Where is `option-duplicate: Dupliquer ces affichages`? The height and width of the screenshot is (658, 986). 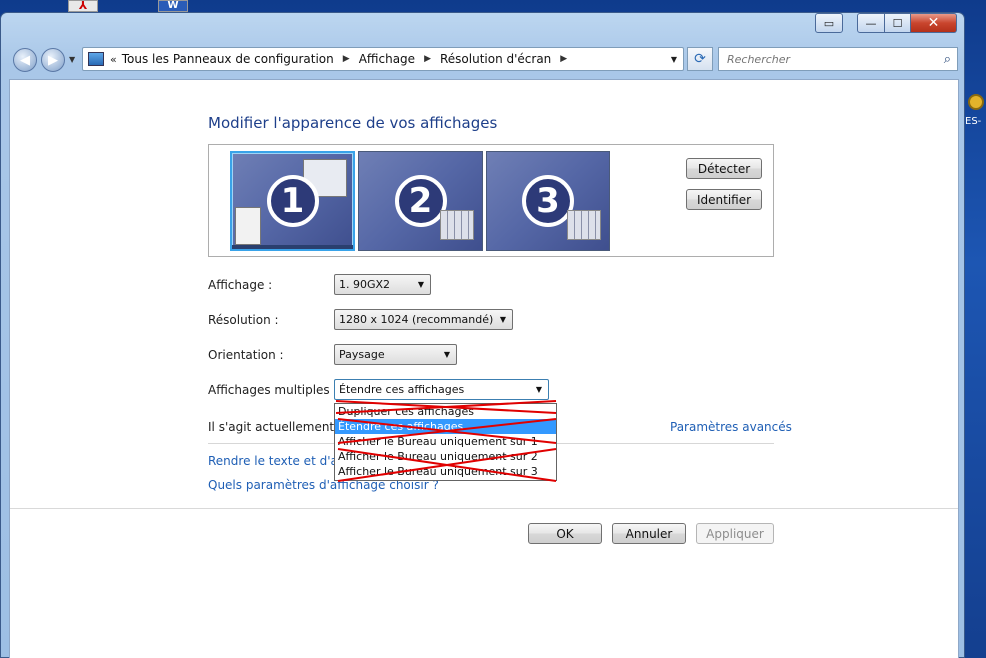
option-duplicate: Dupliquer ces affichages is located at coordinates (445, 411).